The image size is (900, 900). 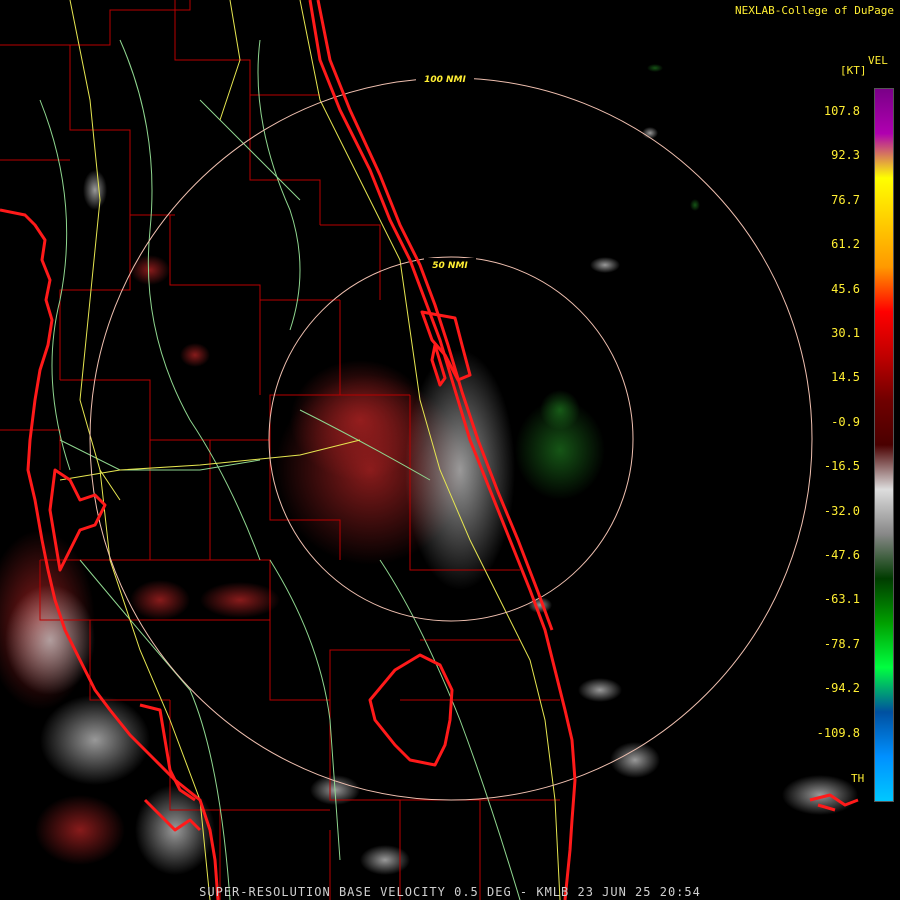 What do you see at coordinates (841, 643) in the screenshot?
I see `legend-tick: -78.7` at bounding box center [841, 643].